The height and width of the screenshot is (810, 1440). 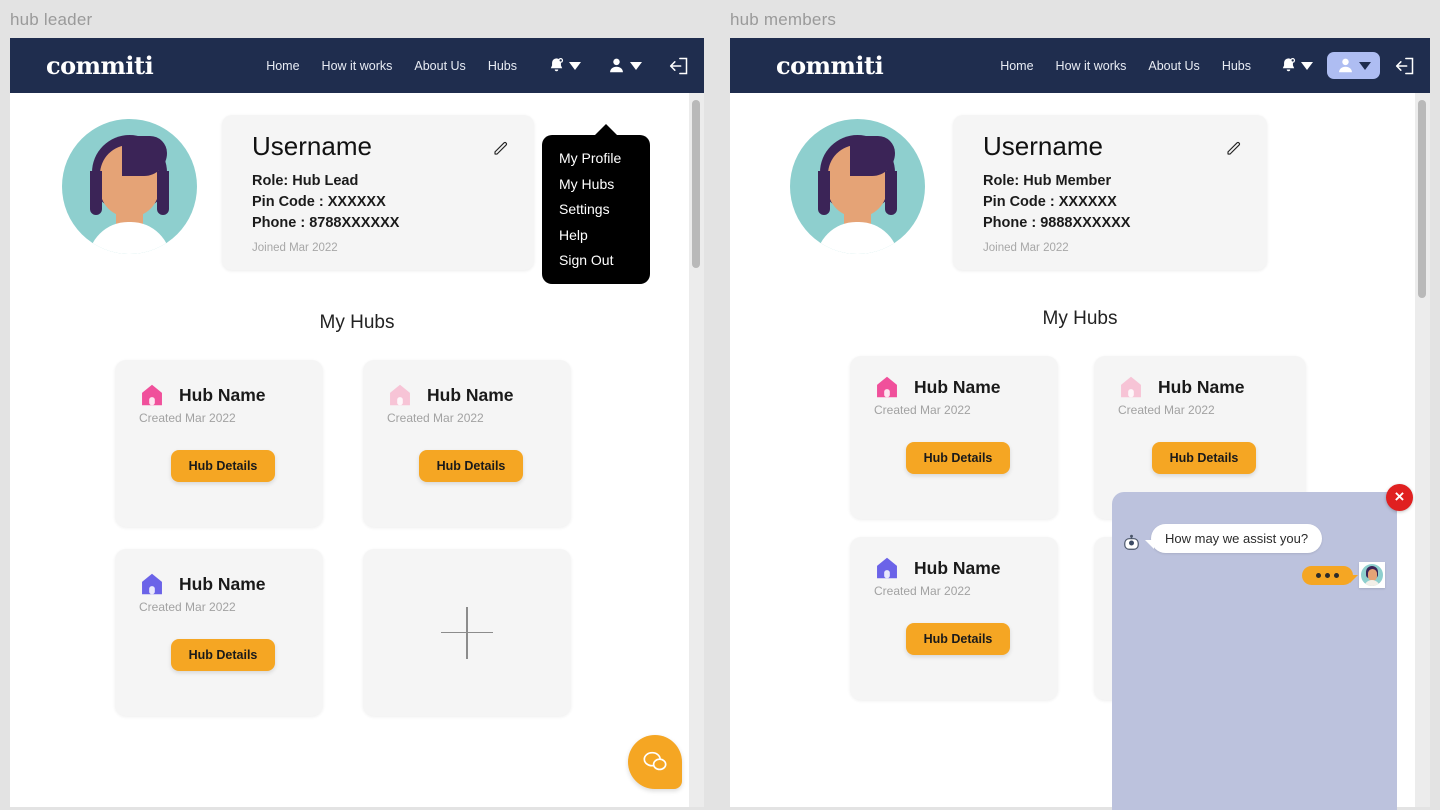 I want to click on chat-widget: × How may we assist you?, so click(x=1262, y=647).